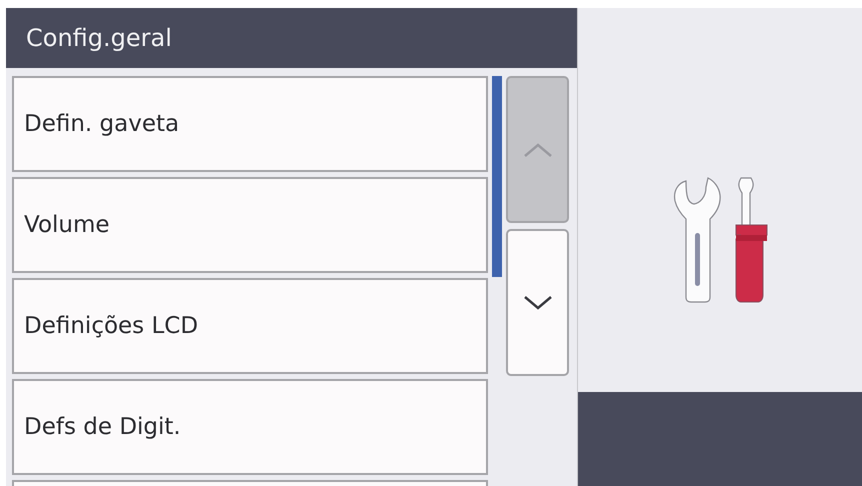 The image size is (862, 486). Describe the element at coordinates (250, 326) in the screenshot. I see `menu-item: Definições LCD` at that location.